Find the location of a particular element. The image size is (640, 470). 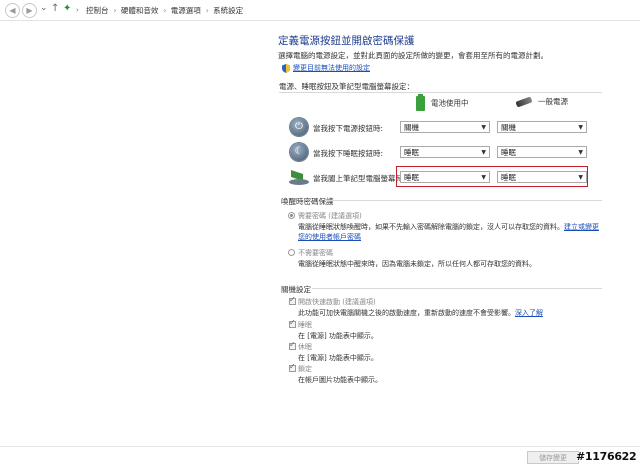

power-button-icon: ⏻ is located at coordinates (299, 127).